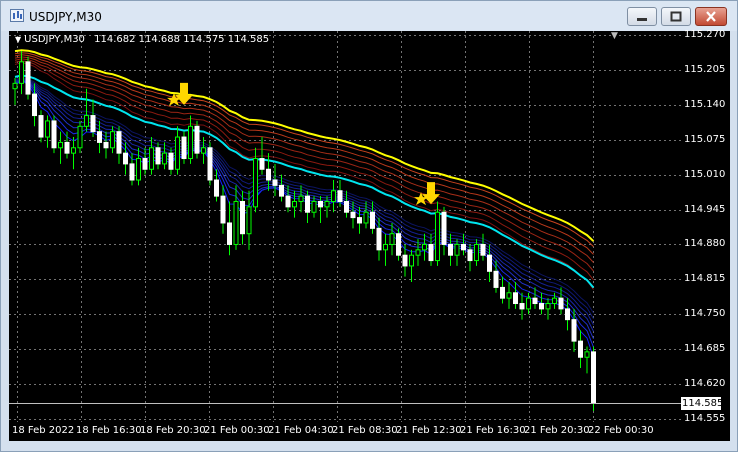  I want to click on maximize-button, so click(676, 16).